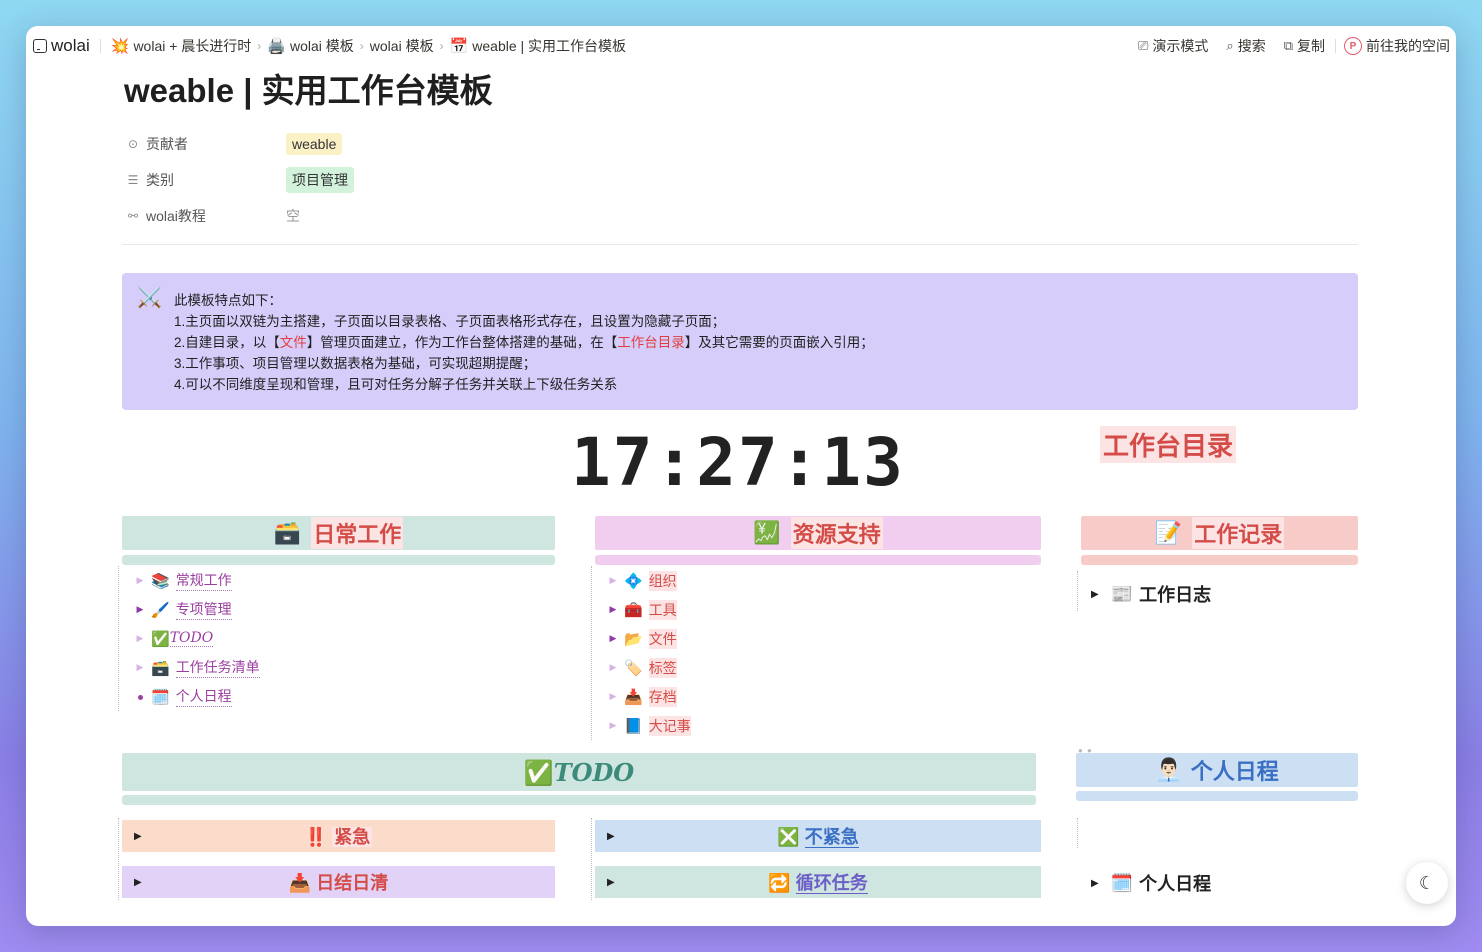  What do you see at coordinates (160, 180) in the screenshot?
I see `property-key-label: 类别` at bounding box center [160, 180].